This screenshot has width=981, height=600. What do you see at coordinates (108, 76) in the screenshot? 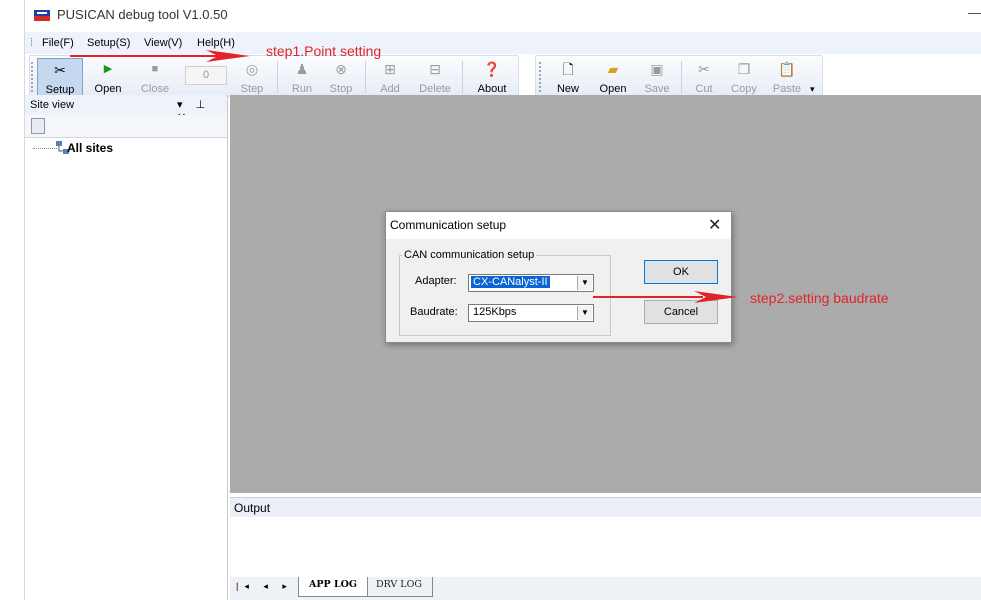
I see `open-connection-button: ▶ Open` at bounding box center [108, 76].